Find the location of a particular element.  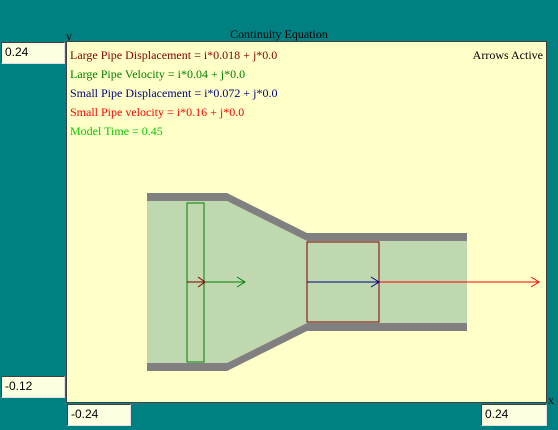

window-title: Continuity Equation is located at coordinates (279, 34).